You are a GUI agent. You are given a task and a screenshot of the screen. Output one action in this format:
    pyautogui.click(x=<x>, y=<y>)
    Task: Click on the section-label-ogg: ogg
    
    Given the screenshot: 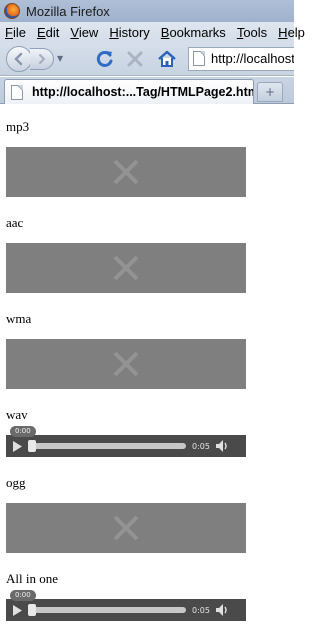 What is the action you would take?
    pyautogui.click(x=16, y=482)
    